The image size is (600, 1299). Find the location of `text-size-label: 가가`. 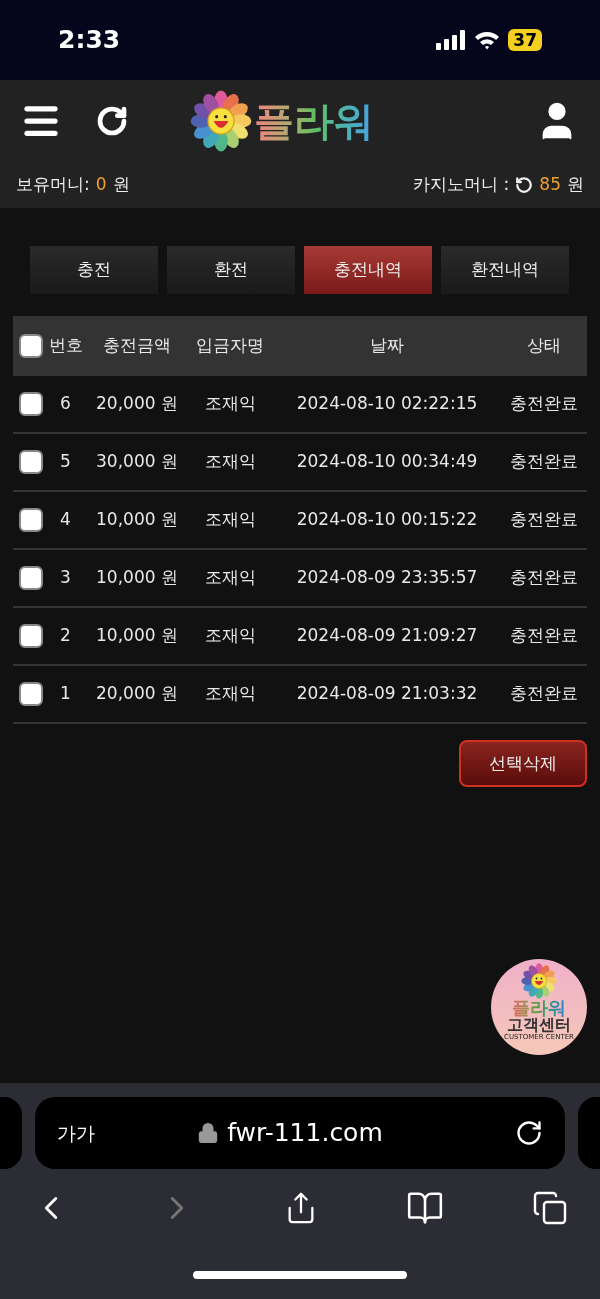

text-size-label: 가가 is located at coordinates (76, 1133).